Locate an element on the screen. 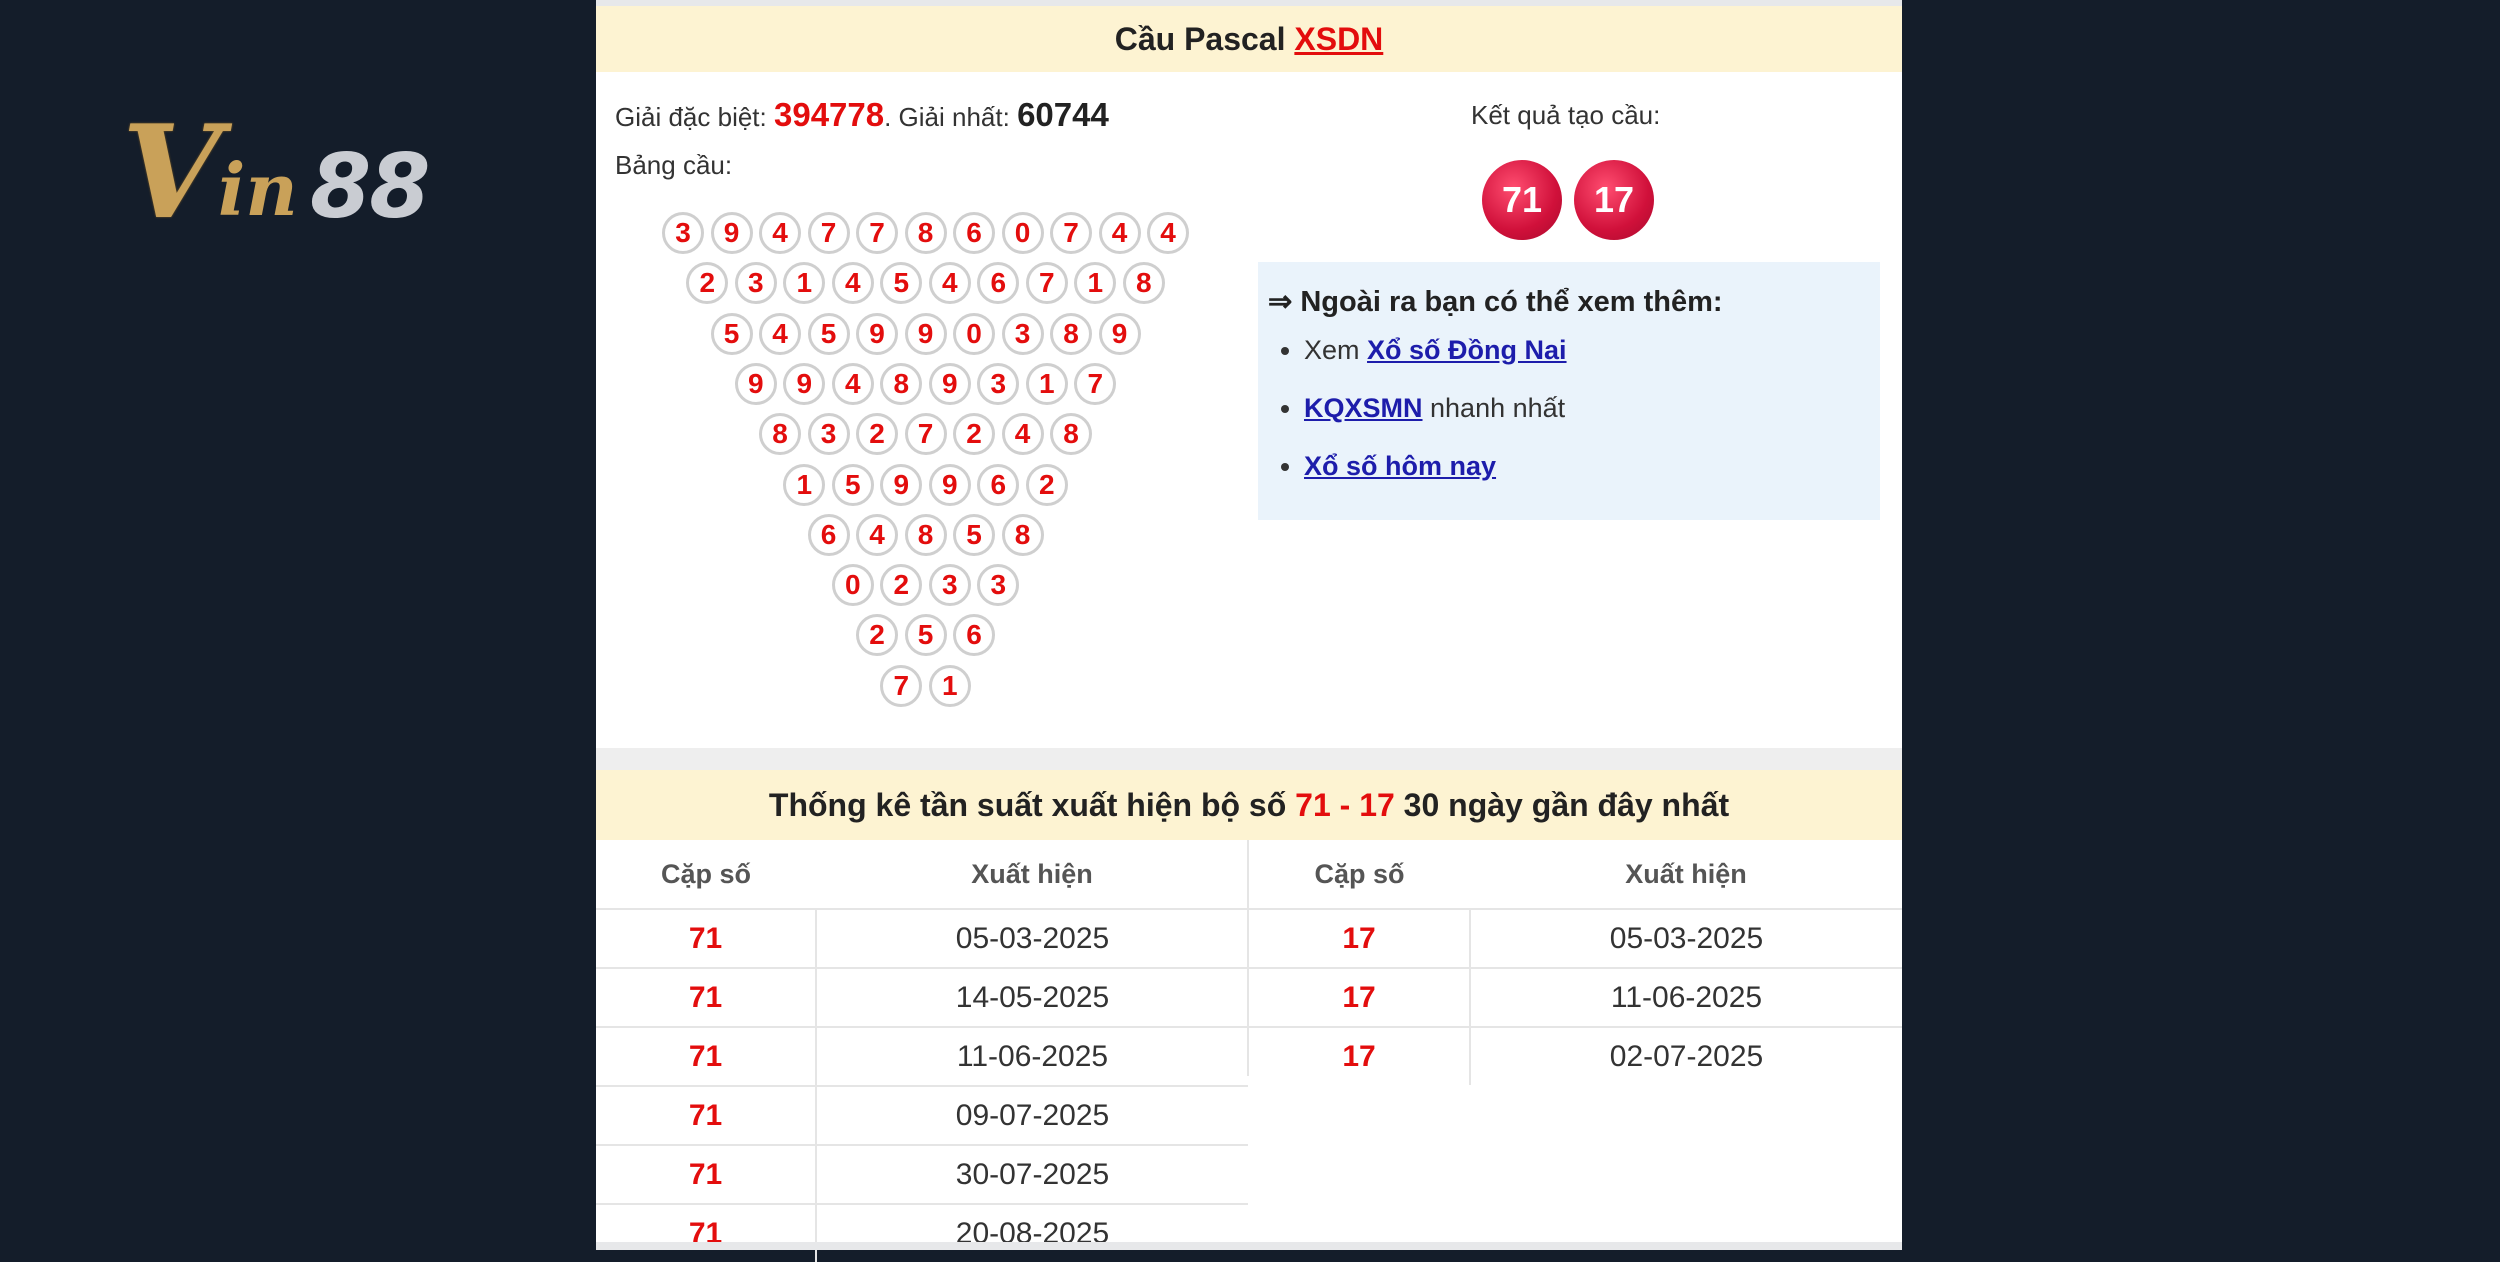  list-item: KQXSMN nhanh nhất is located at coordinates (1435, 421).